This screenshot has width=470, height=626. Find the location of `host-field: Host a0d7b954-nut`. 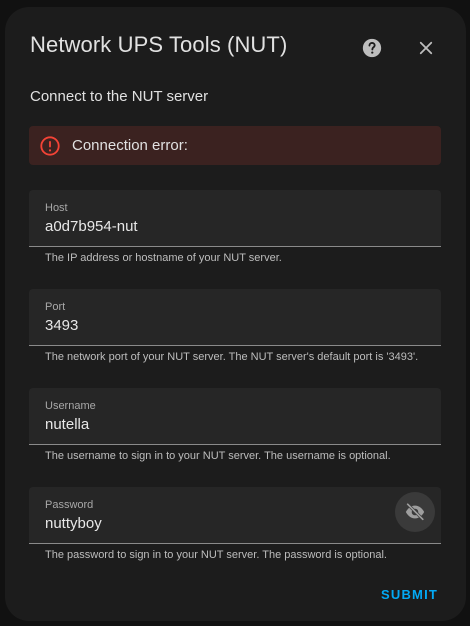

host-field: Host a0d7b954-nut is located at coordinates (235, 218).